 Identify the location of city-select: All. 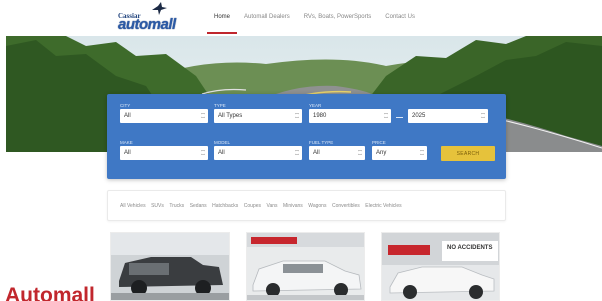
(164, 116).